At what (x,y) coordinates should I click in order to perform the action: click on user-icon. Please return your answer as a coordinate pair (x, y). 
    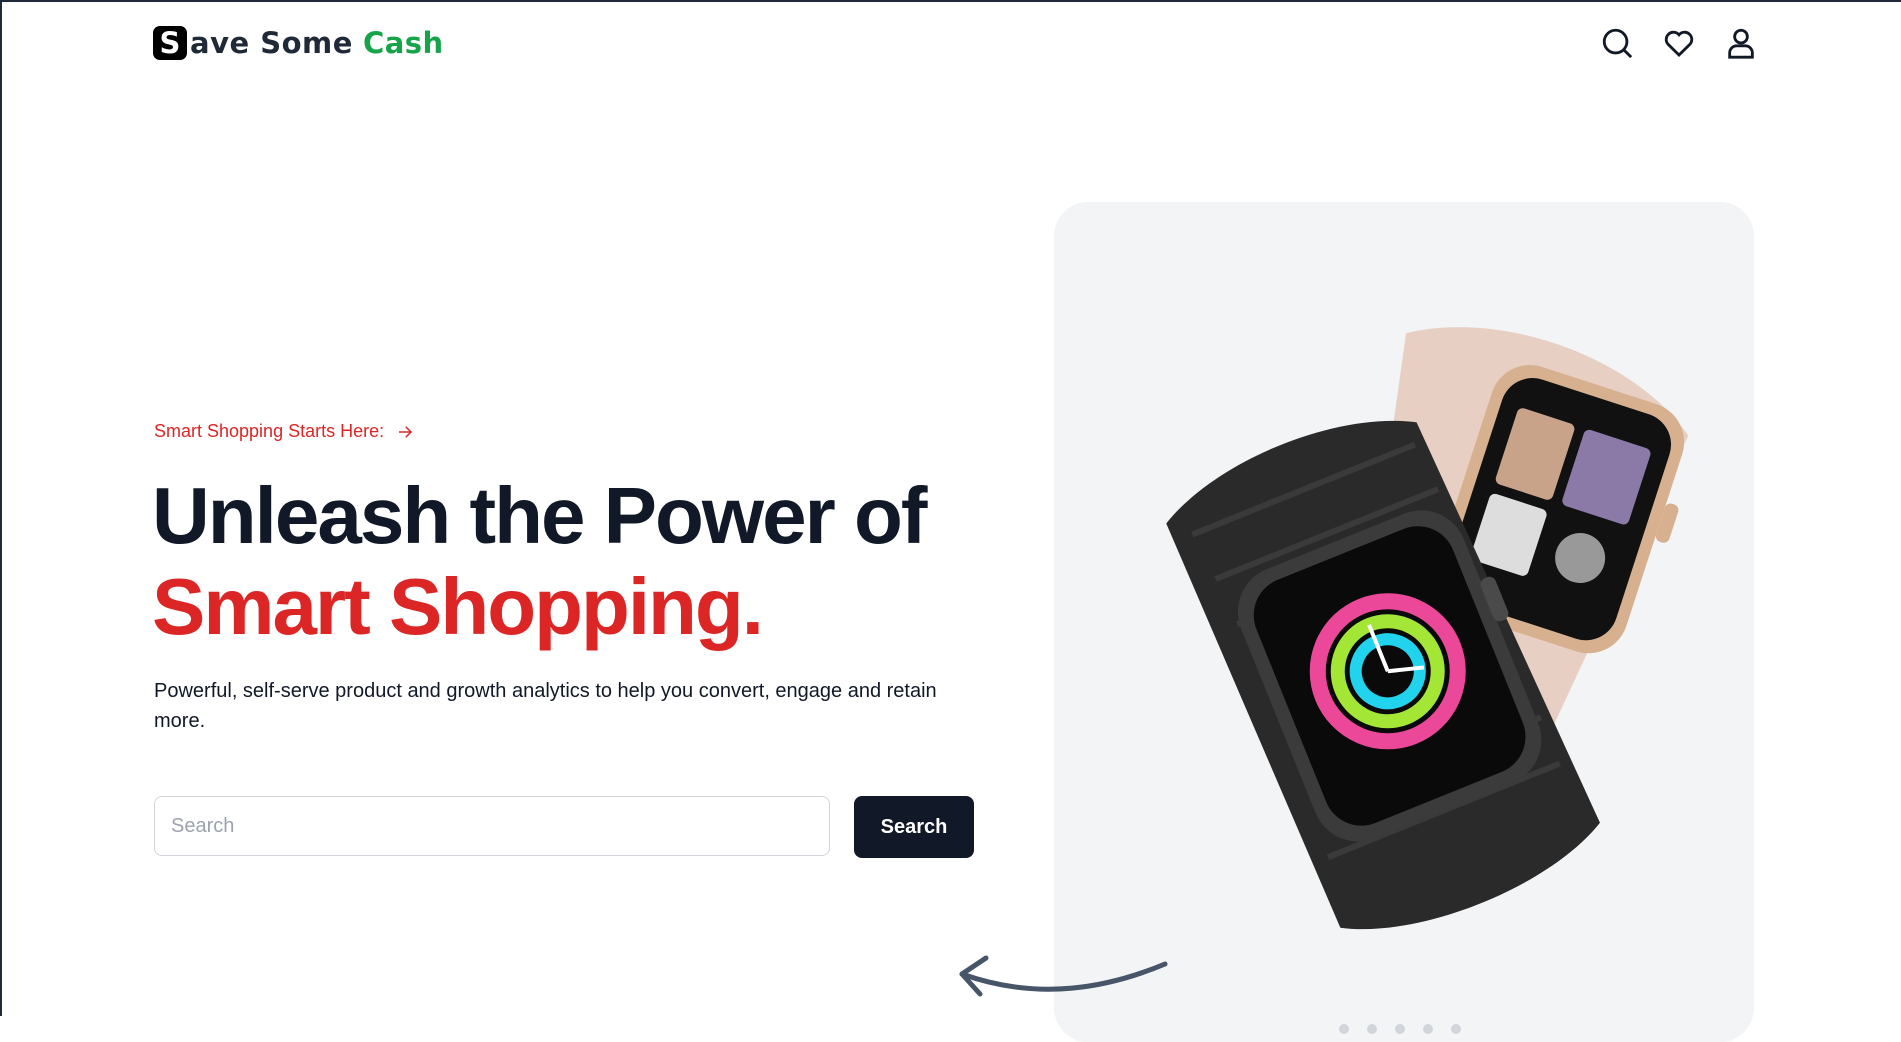
    Looking at the image, I should click on (1741, 43).